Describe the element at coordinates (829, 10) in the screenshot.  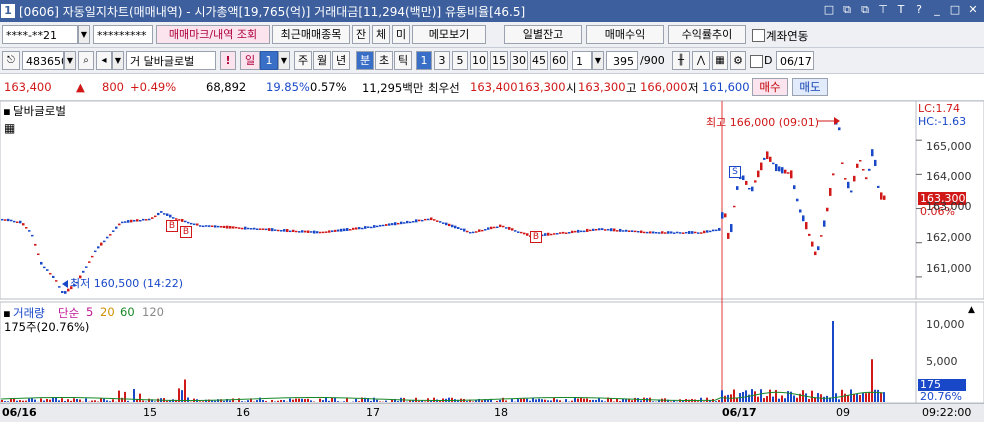
I see `window-restore-icon: □` at that location.